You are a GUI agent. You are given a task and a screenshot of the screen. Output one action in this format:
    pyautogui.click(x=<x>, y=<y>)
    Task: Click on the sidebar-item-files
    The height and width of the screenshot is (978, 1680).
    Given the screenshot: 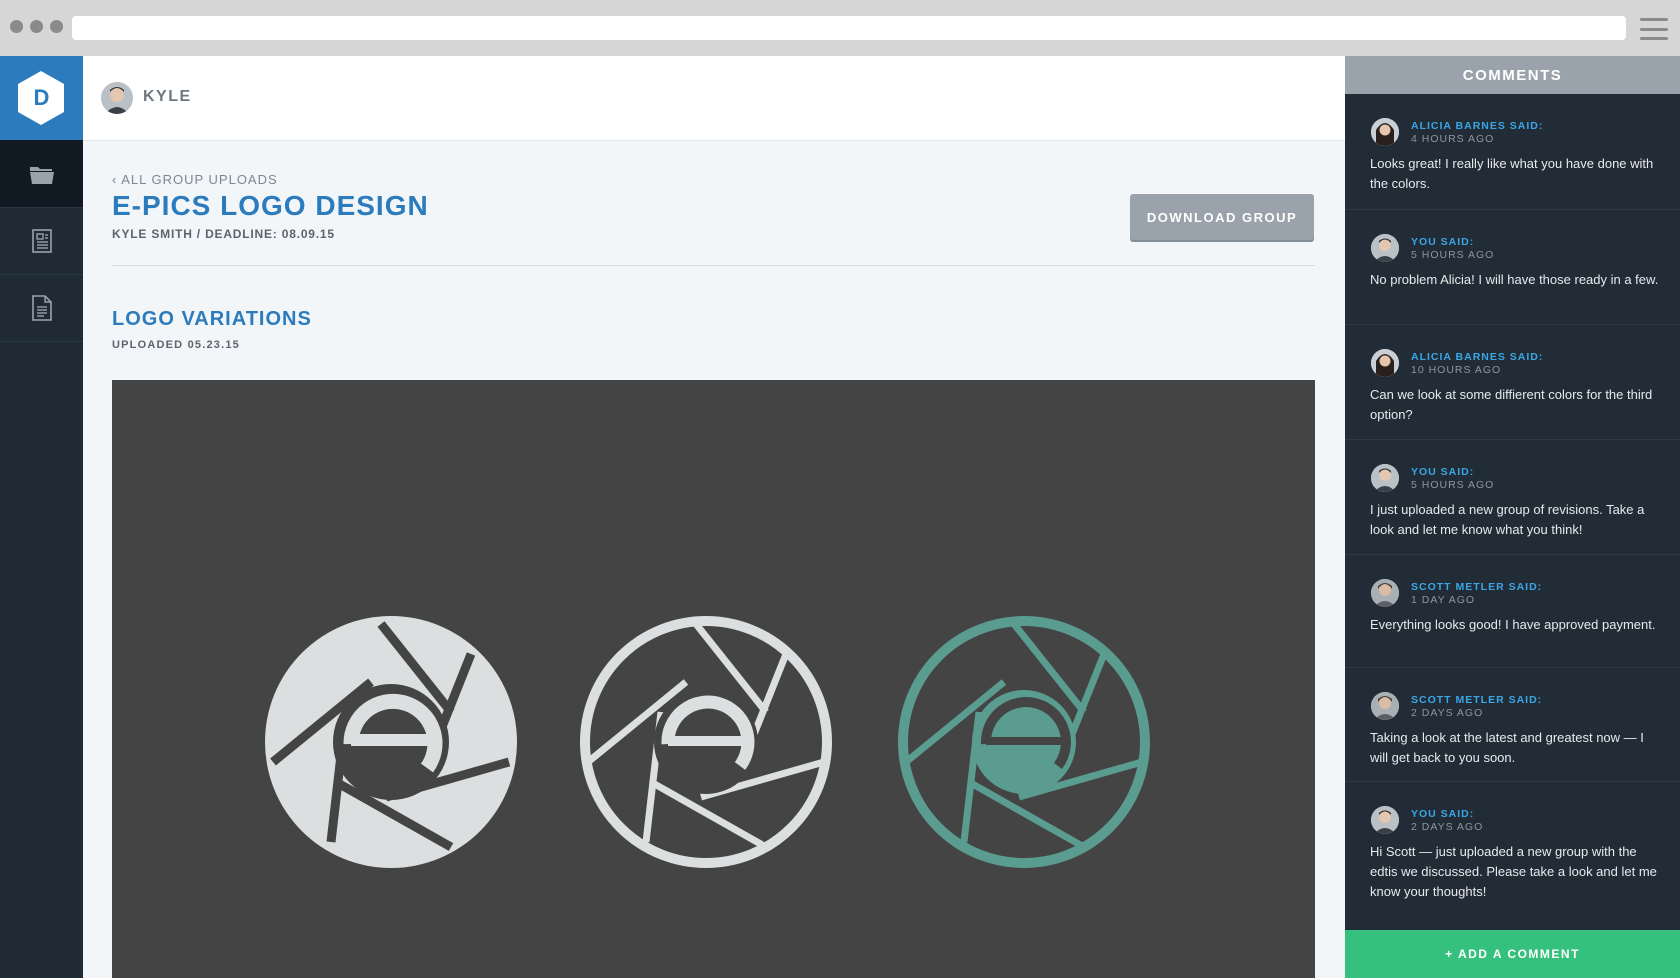 What is the action you would take?
    pyautogui.click(x=41, y=308)
    